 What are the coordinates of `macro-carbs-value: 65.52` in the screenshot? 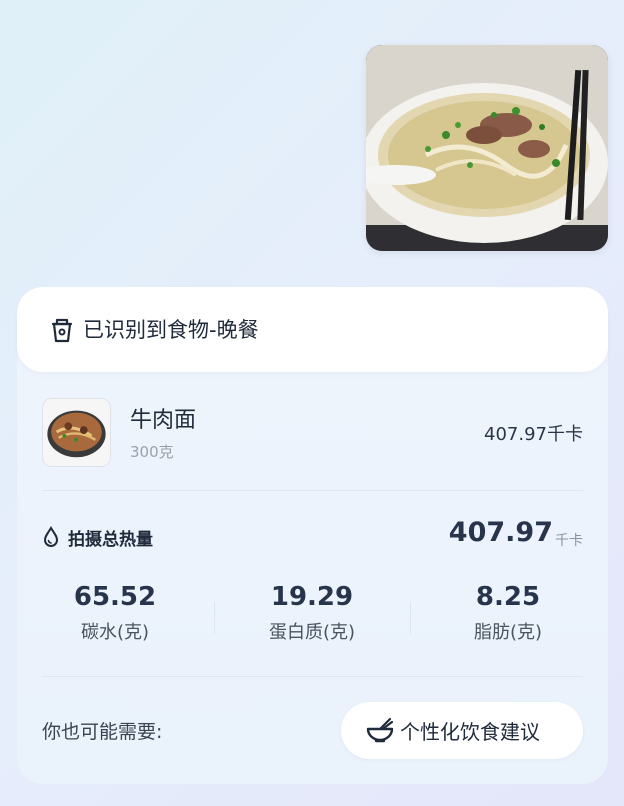 It's located at (115, 597).